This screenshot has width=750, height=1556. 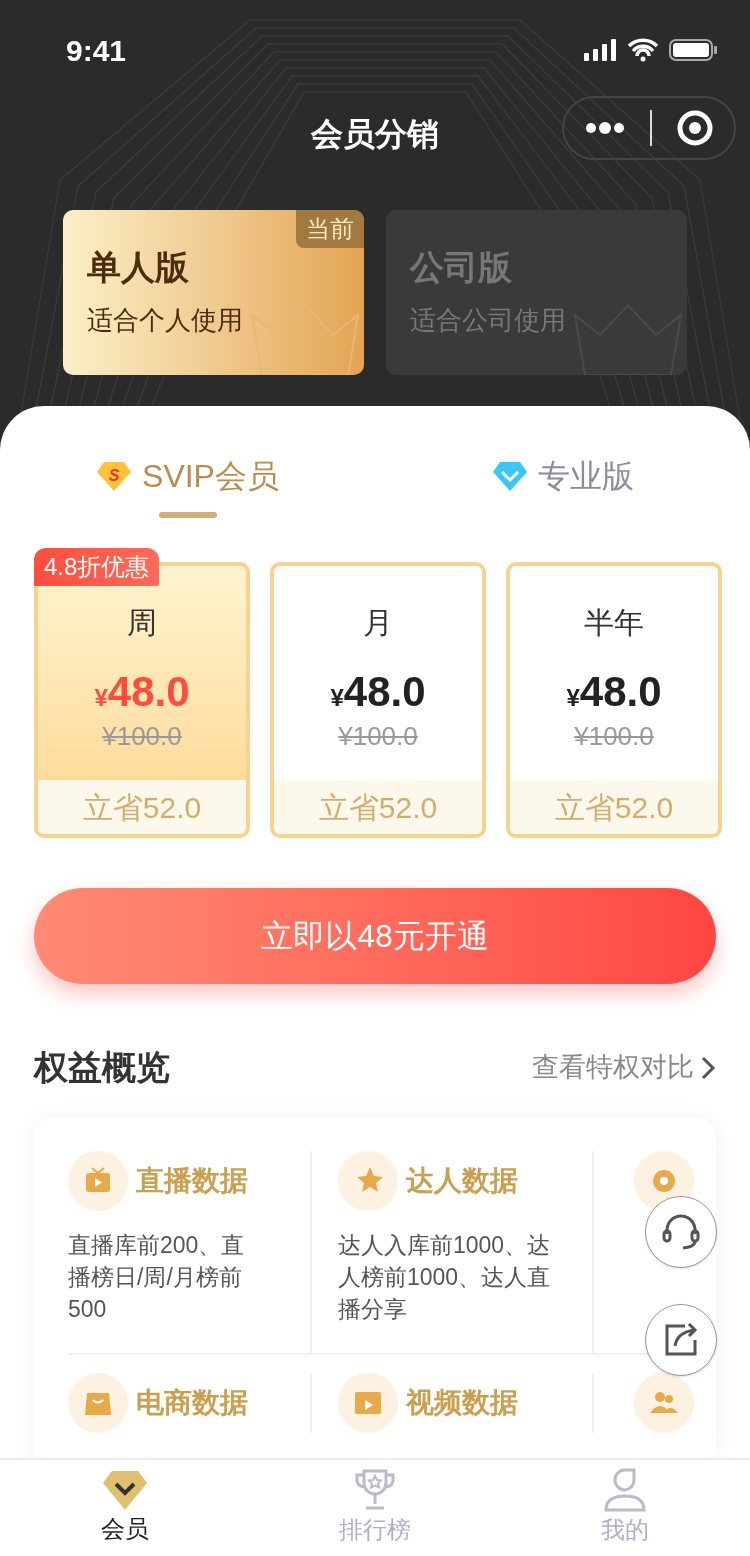 What do you see at coordinates (368, 1403) in the screenshot?
I see `video-icon` at bounding box center [368, 1403].